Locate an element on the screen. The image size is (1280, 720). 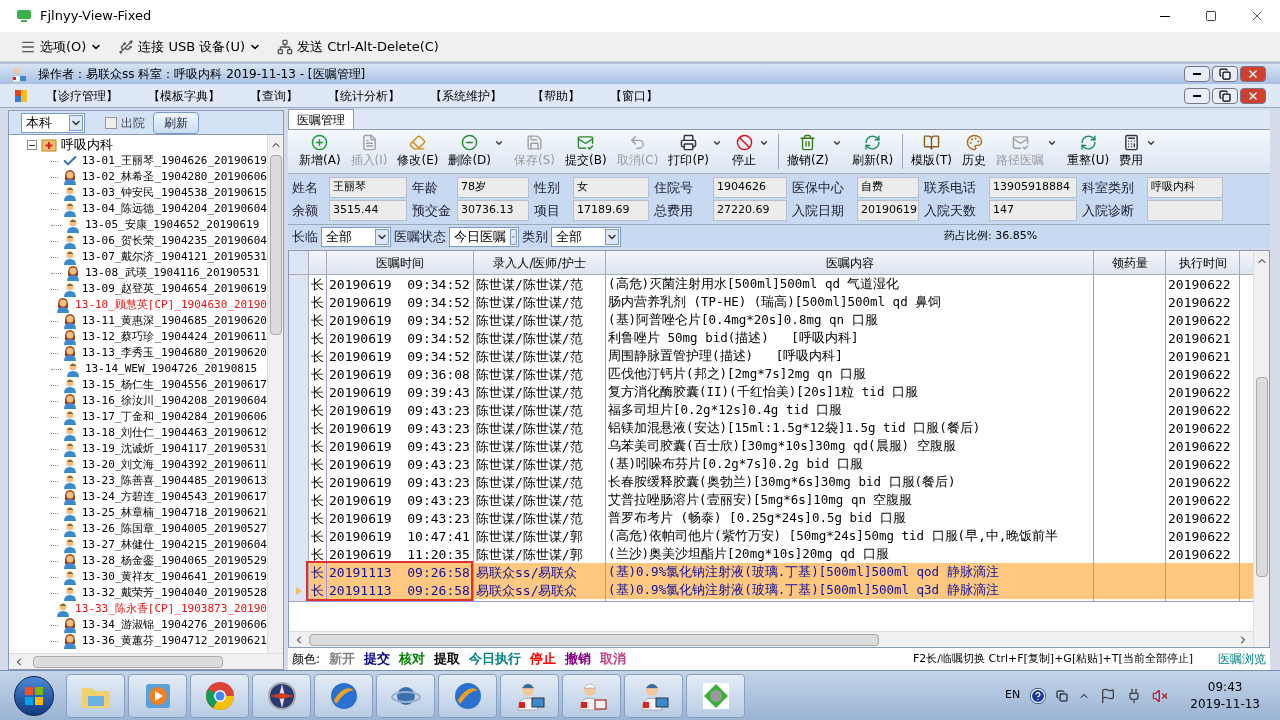
filter-dropdown: 今日医嘱 is located at coordinates (484, 236).